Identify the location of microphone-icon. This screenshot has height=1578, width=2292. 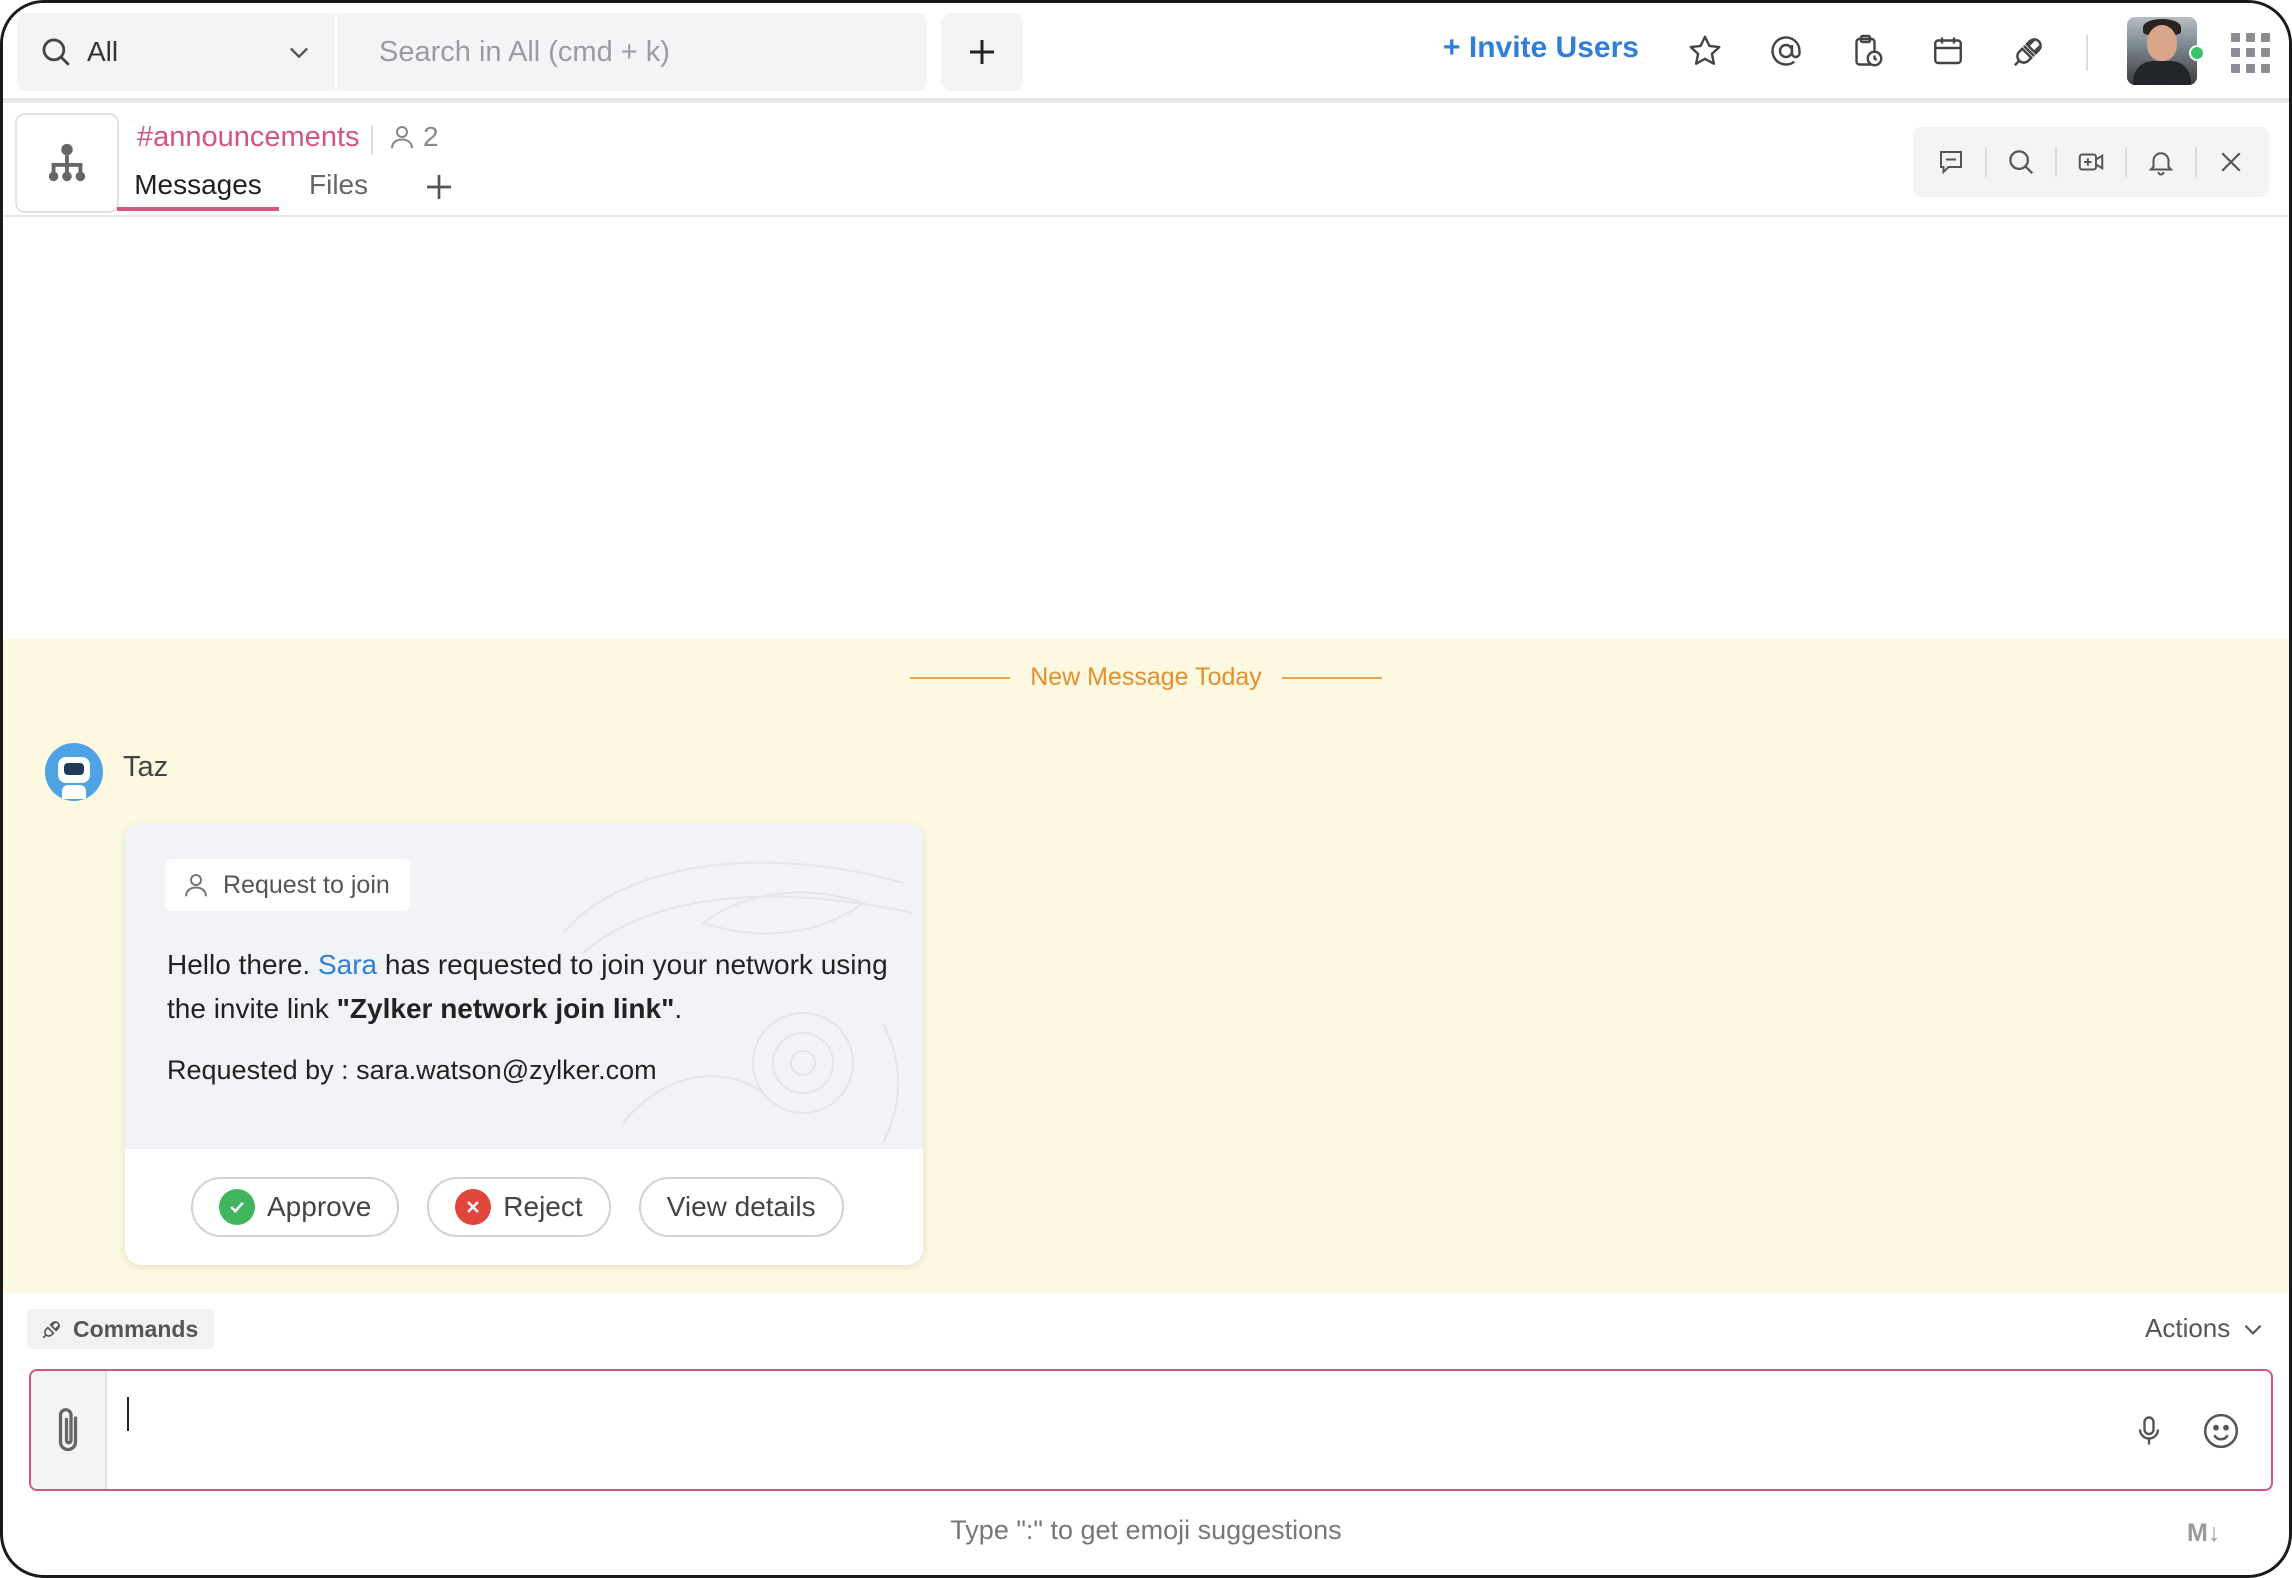
(2149, 1431).